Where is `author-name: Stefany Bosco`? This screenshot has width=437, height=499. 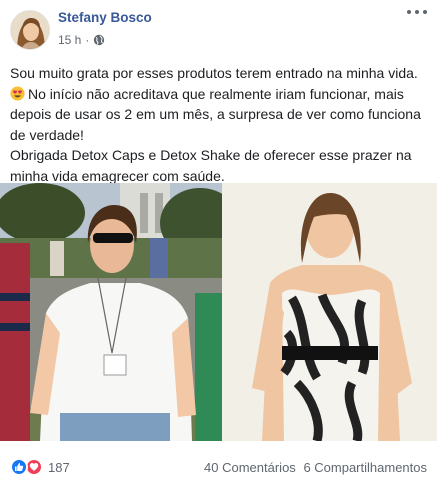 author-name: Stefany Bosco is located at coordinates (105, 17).